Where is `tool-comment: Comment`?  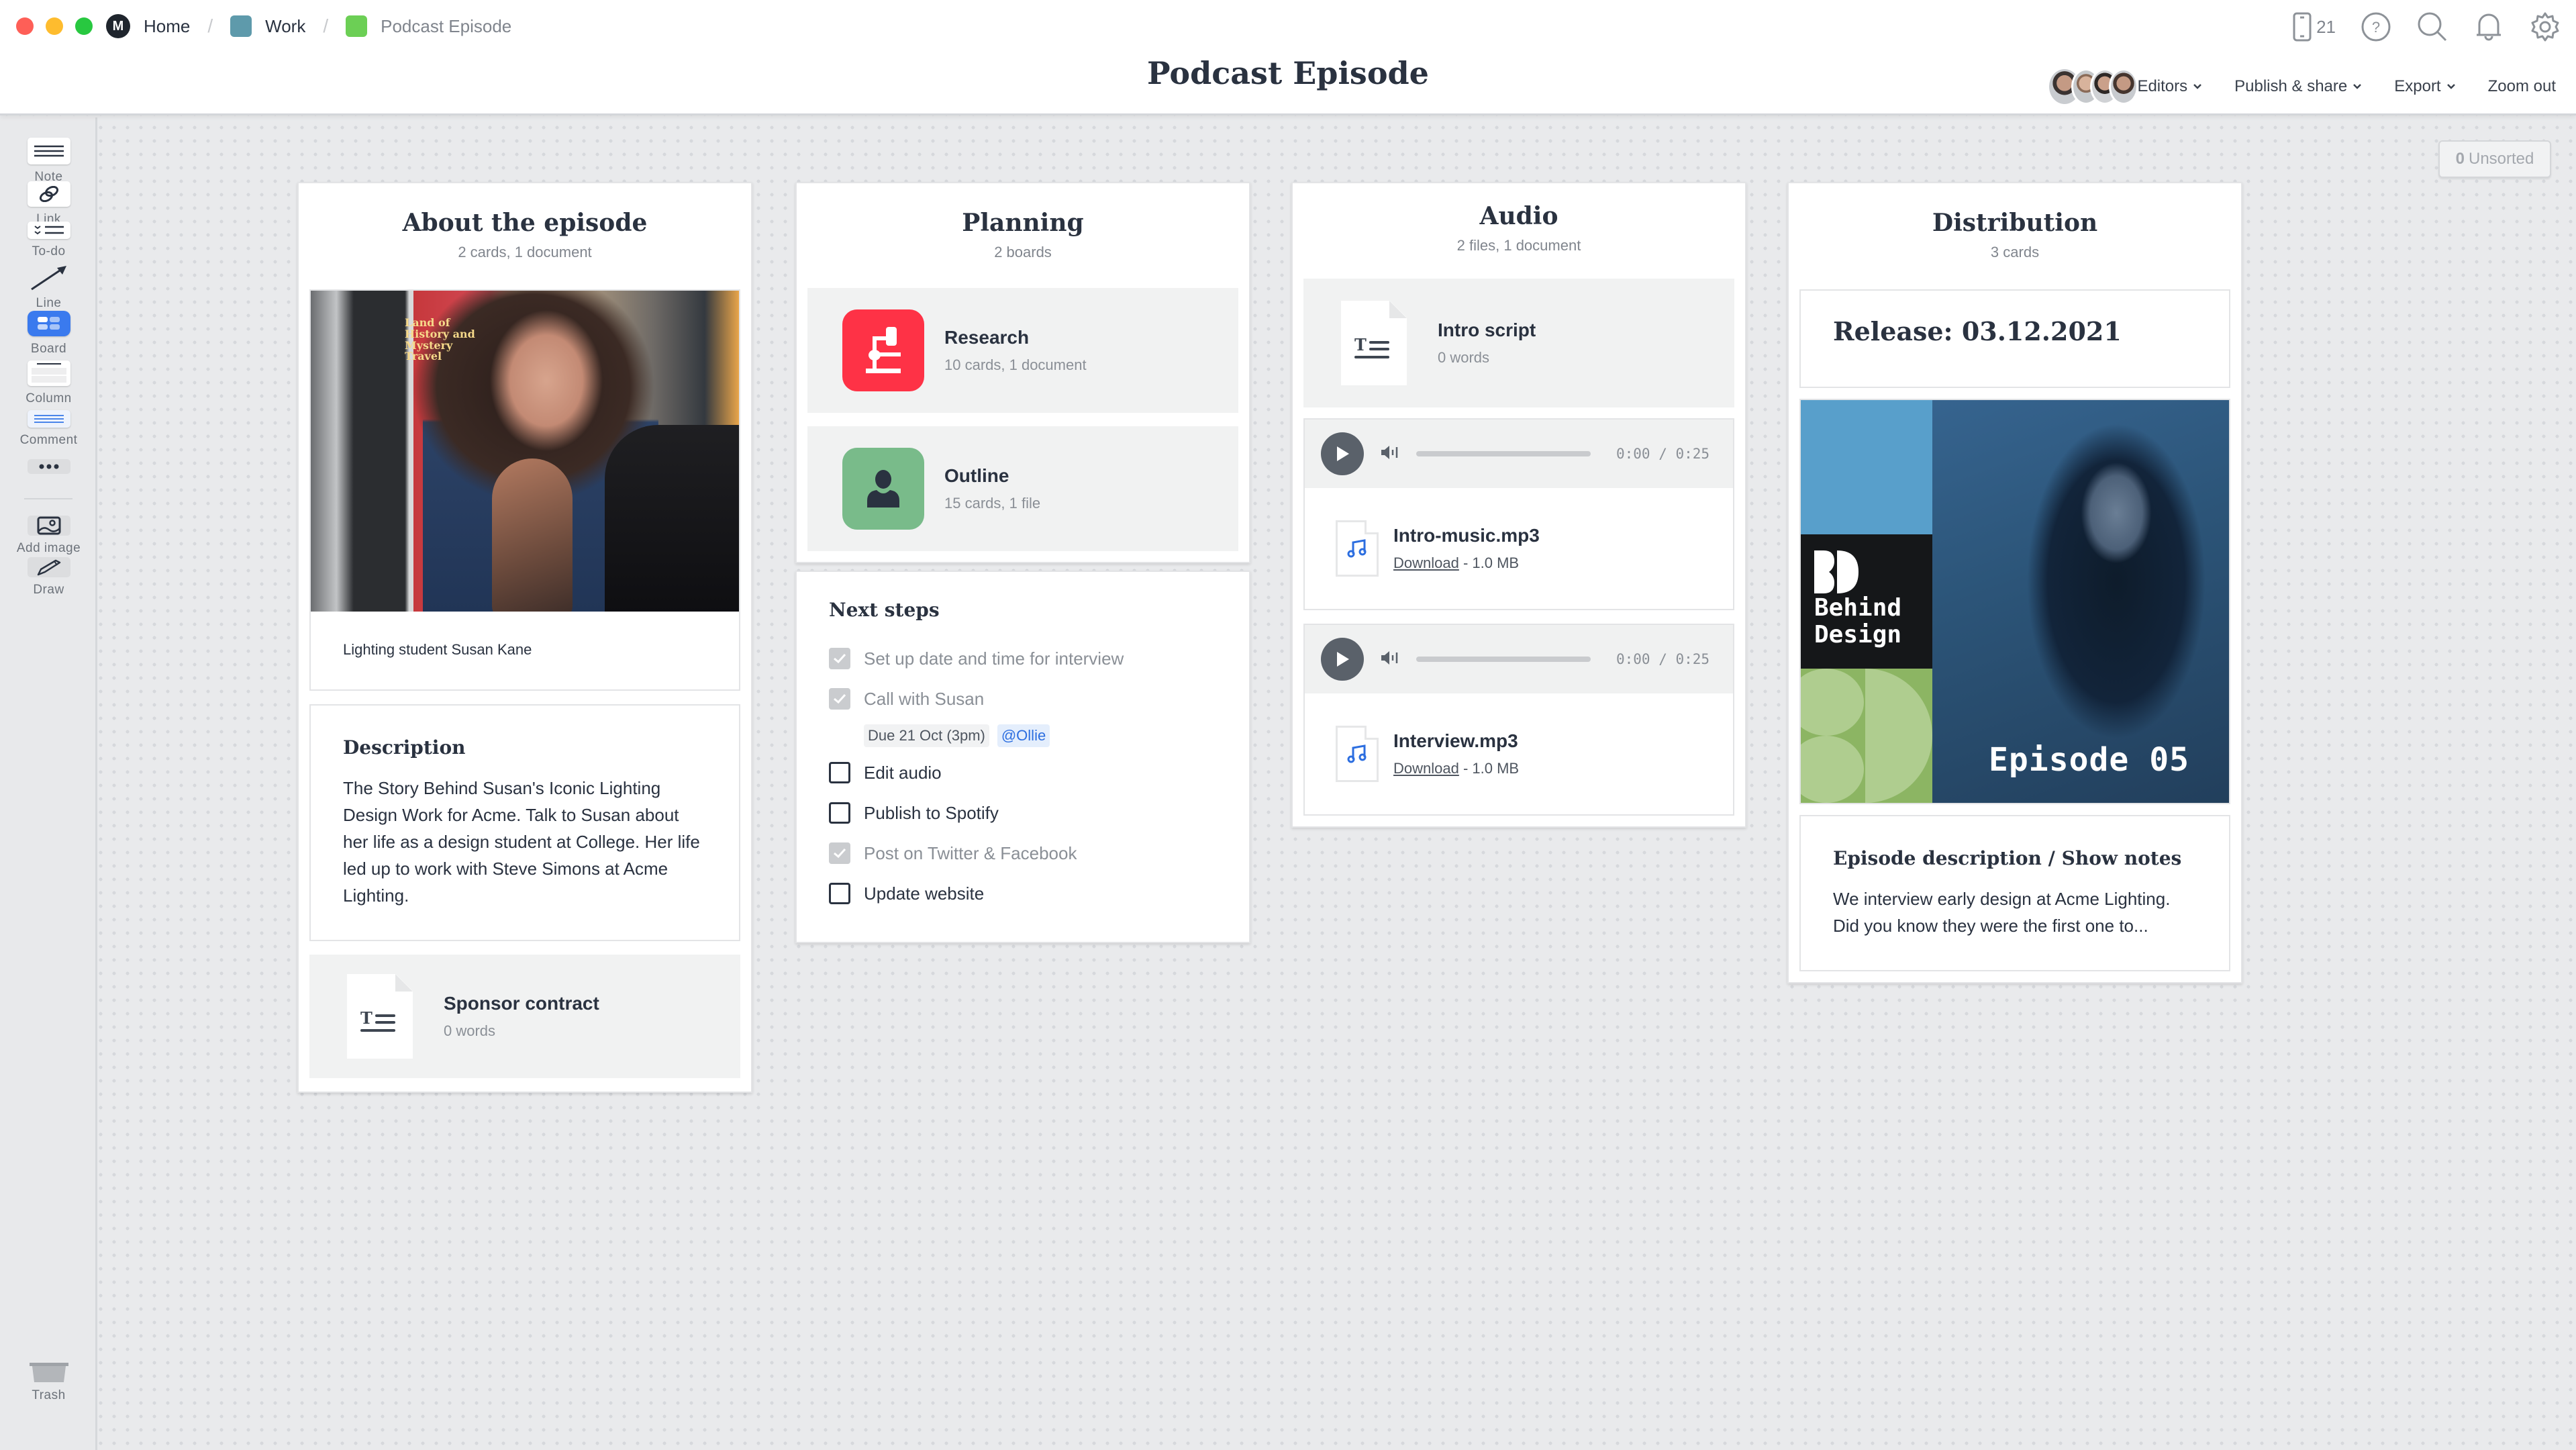 tool-comment: Comment is located at coordinates (48, 429).